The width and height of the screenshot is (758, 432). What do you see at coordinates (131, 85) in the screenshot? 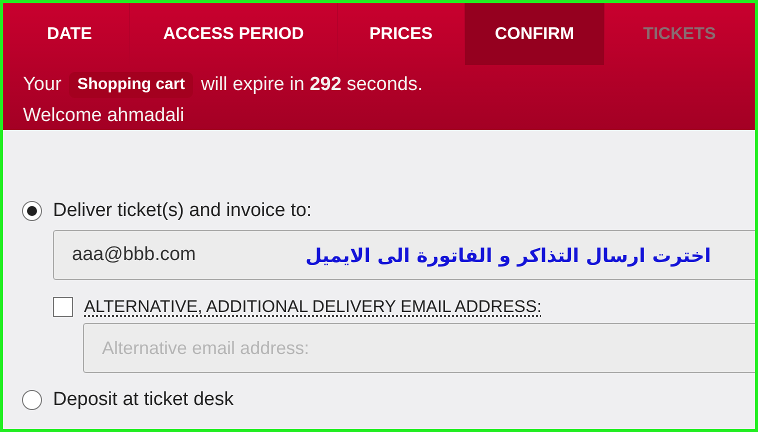
I see `shopping-cart-link: Shopping cart` at bounding box center [131, 85].